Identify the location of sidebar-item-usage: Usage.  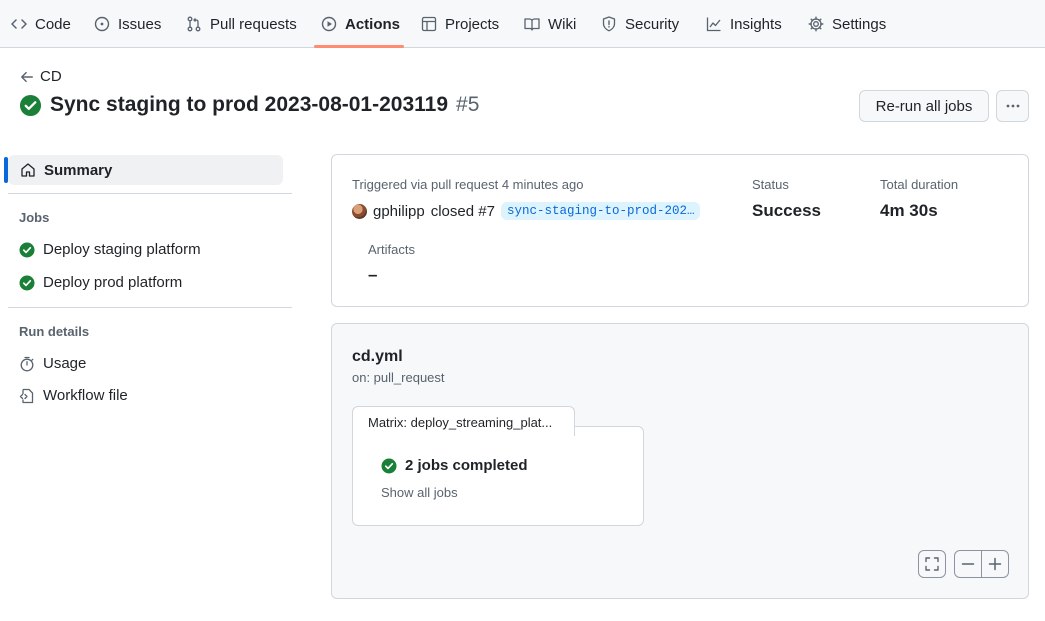
(52, 363).